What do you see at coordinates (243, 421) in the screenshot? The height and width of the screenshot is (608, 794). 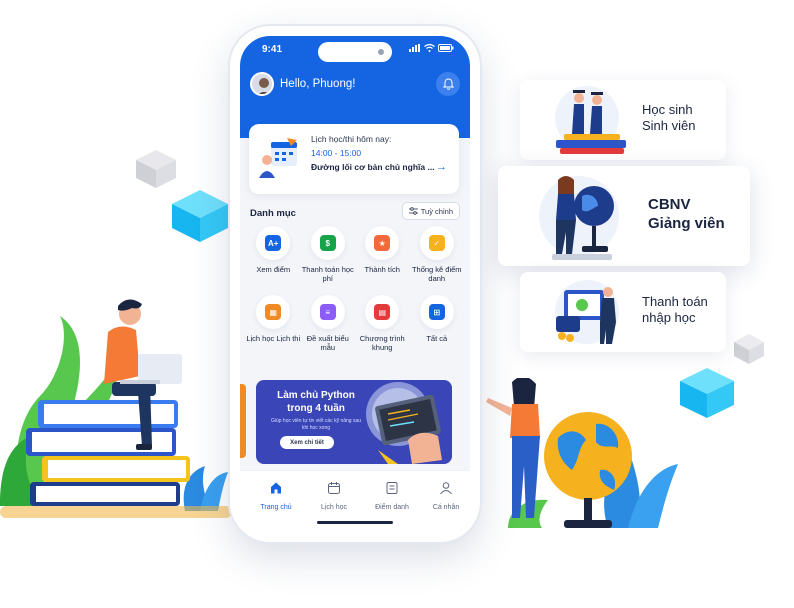 I see `previous-banner-peek` at bounding box center [243, 421].